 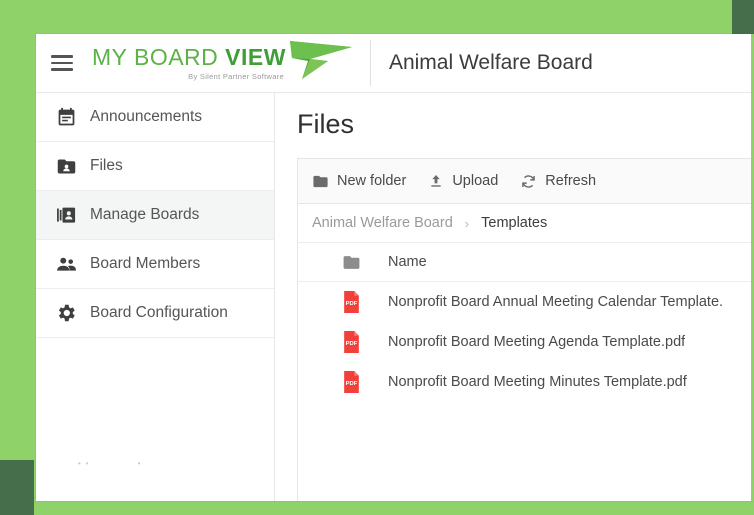 What do you see at coordinates (66, 313) in the screenshot?
I see `gear-icon` at bounding box center [66, 313].